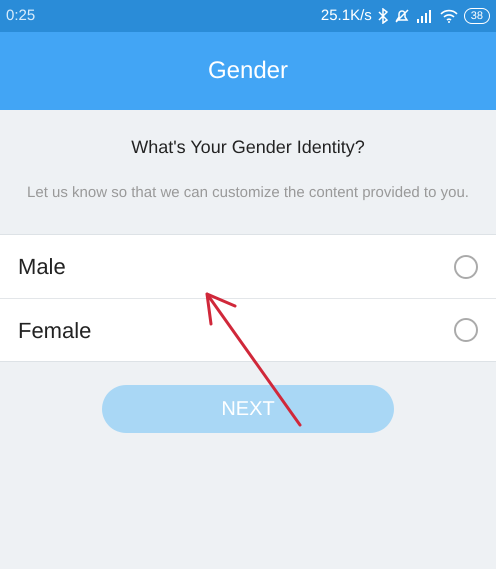 This screenshot has width=496, height=569. What do you see at coordinates (449, 16) in the screenshot?
I see `wifi-icon` at bounding box center [449, 16].